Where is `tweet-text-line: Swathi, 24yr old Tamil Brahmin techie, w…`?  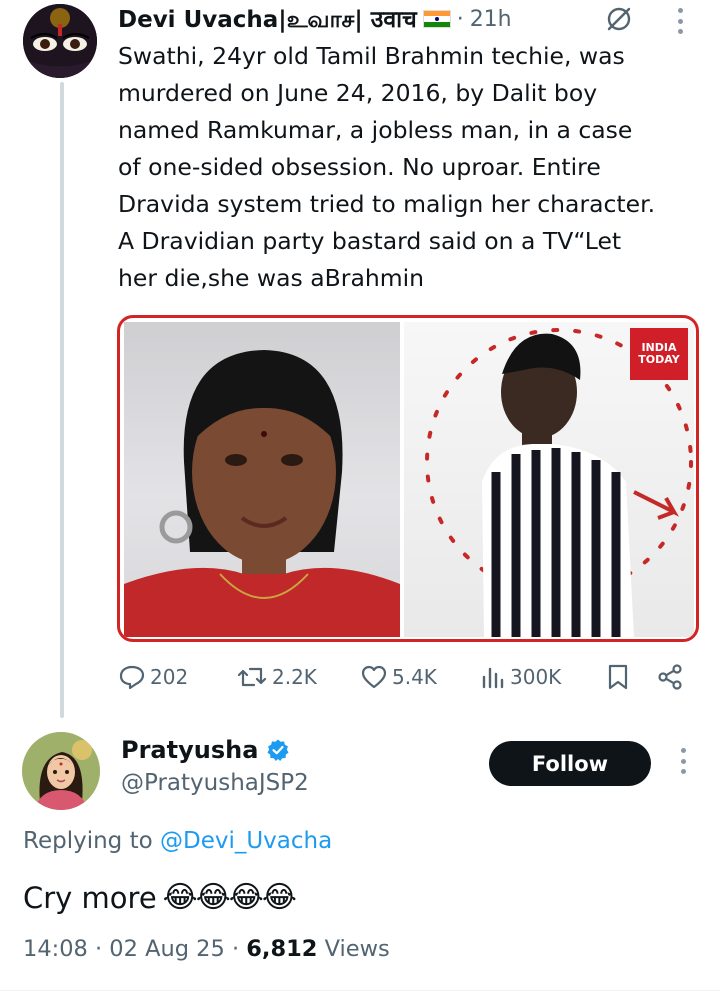 tweet-text-line: Swathi, 24yr old Tamil Brahmin techie, w… is located at coordinates (371, 56).